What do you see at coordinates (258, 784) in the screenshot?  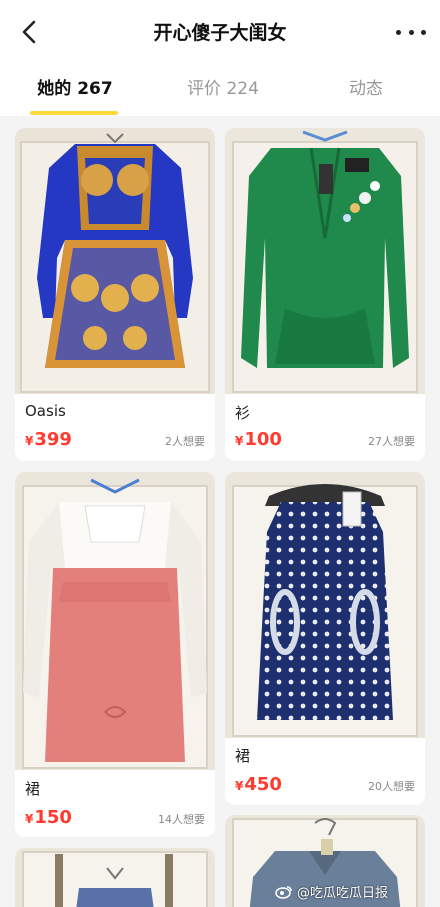 I see `product-price: ¥450` at bounding box center [258, 784].